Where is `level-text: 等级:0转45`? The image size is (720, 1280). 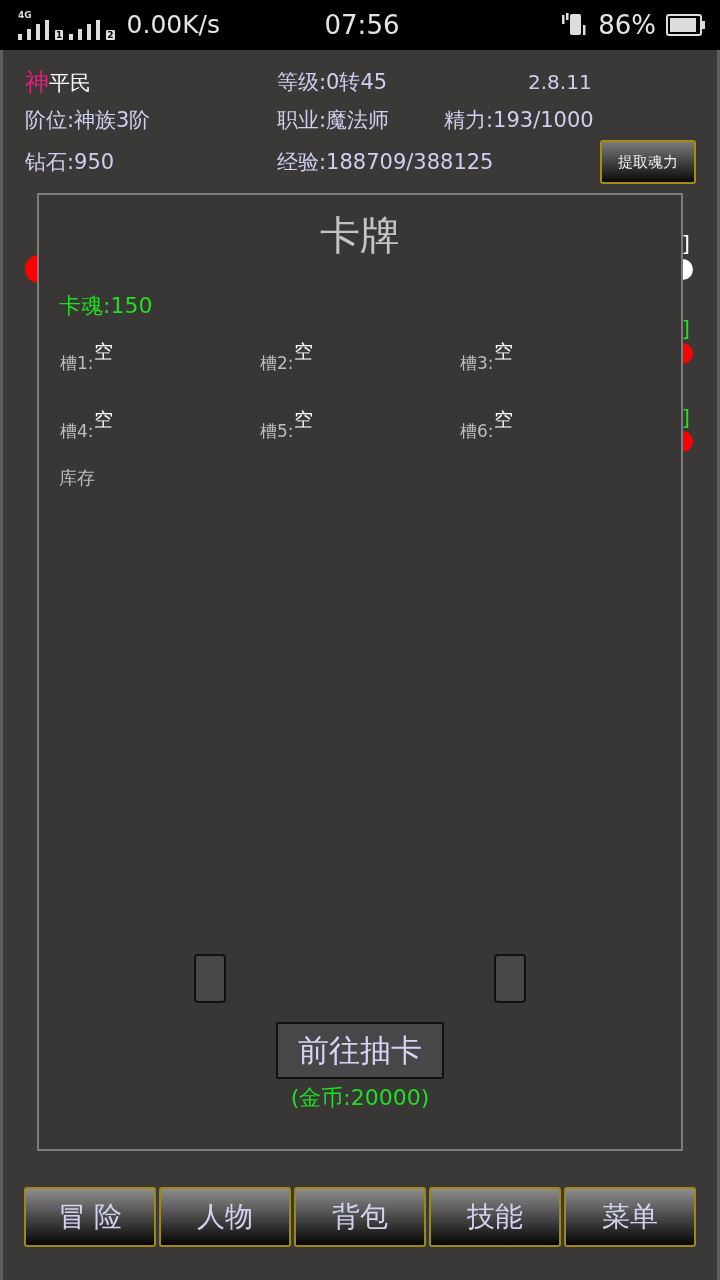
level-text: 等级:0转45 is located at coordinates (332, 82).